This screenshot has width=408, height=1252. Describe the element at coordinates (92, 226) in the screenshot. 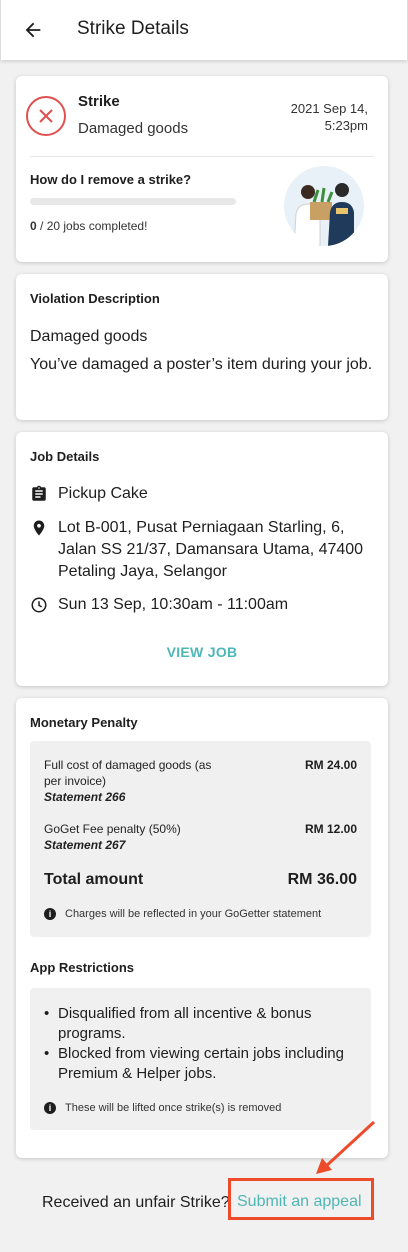

I see `jobs-completed-total: / 20 jobs completed!` at that location.